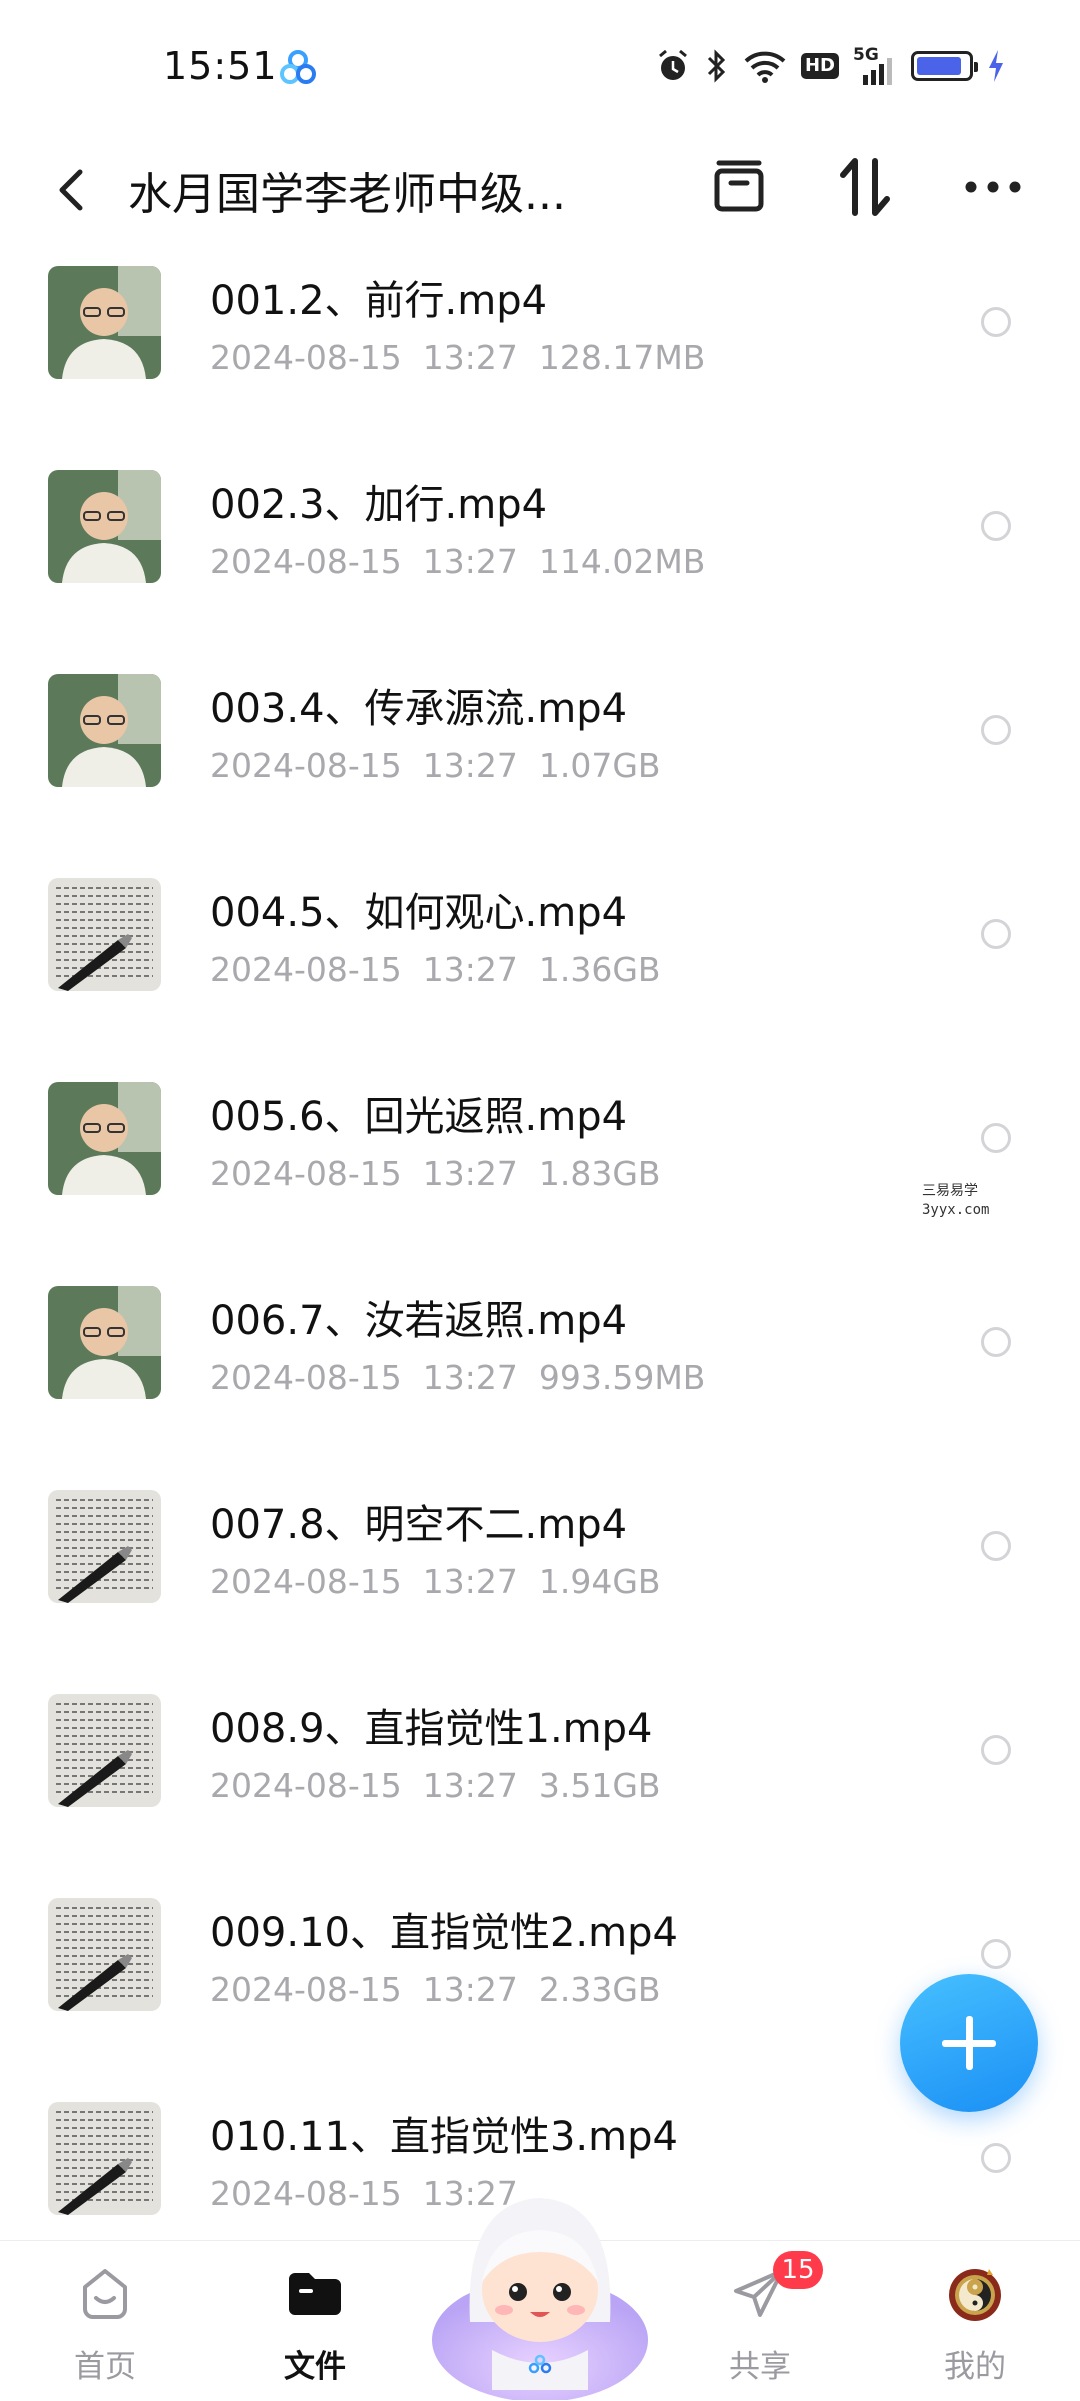 The width and height of the screenshot is (1080, 2401). What do you see at coordinates (993, 187) in the screenshot?
I see `more-icon` at bounding box center [993, 187].